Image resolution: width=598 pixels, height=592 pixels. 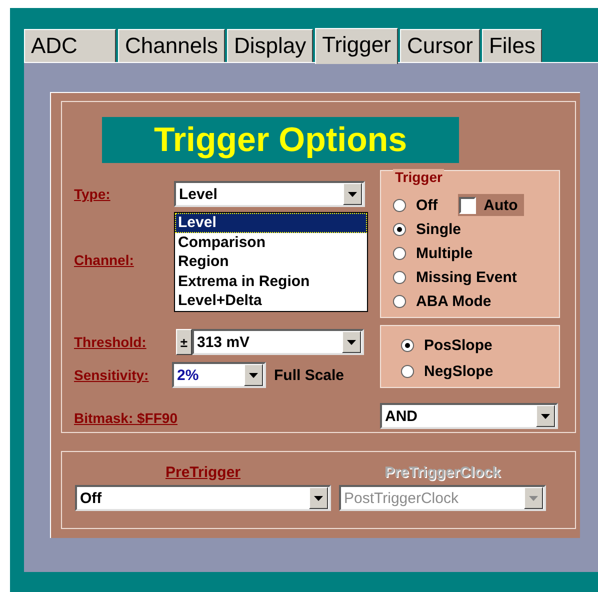 What do you see at coordinates (418, 177) in the screenshot?
I see `group-title: Trigger` at bounding box center [418, 177].